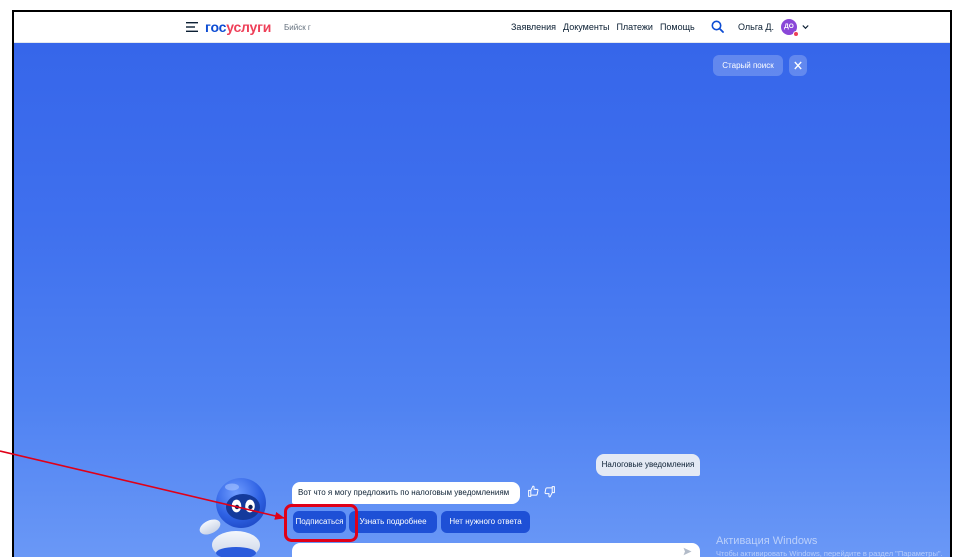 The height and width of the screenshot is (557, 955). What do you see at coordinates (216, 27) in the screenshot?
I see `logo-part-gos: гос` at bounding box center [216, 27].